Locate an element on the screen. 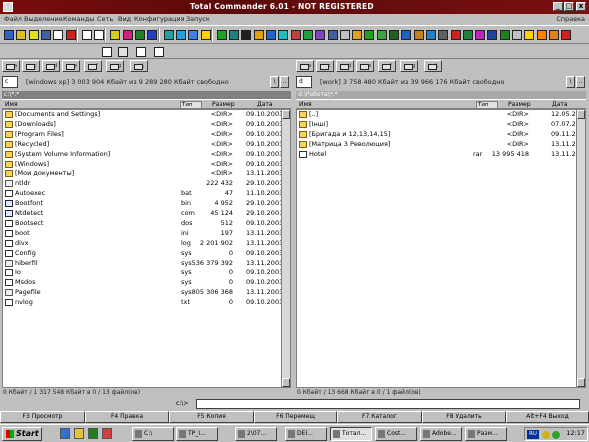 The image size is (589, 442). file-row: Pagefile sys 805 306 368 13.11.2003 is located at coordinates (146, 292).